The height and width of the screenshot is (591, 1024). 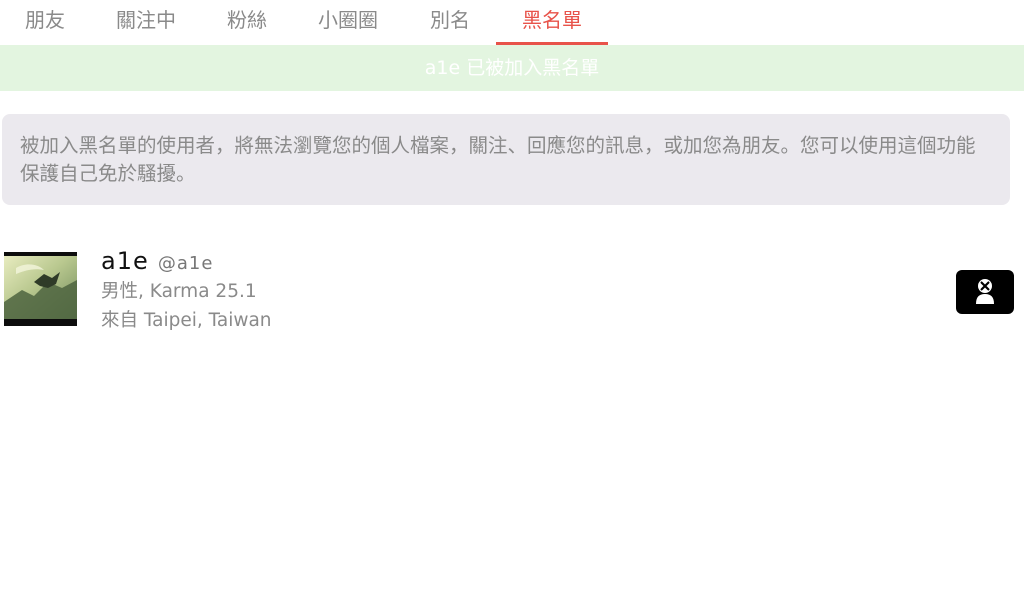 I want to click on user-x-icon, so click(x=985, y=291).